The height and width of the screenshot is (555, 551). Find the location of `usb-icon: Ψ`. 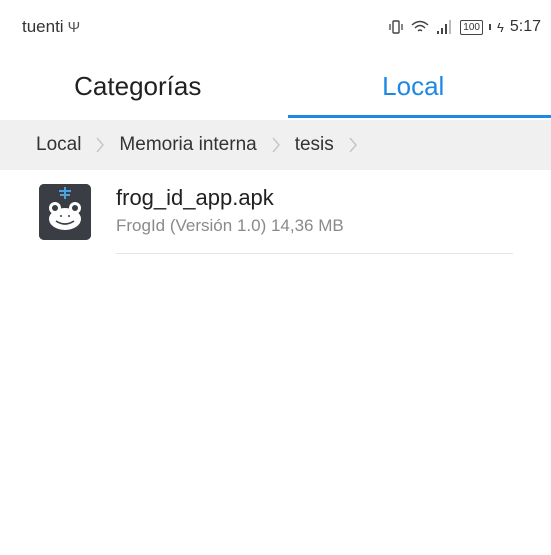

usb-icon: Ψ is located at coordinates (74, 27).